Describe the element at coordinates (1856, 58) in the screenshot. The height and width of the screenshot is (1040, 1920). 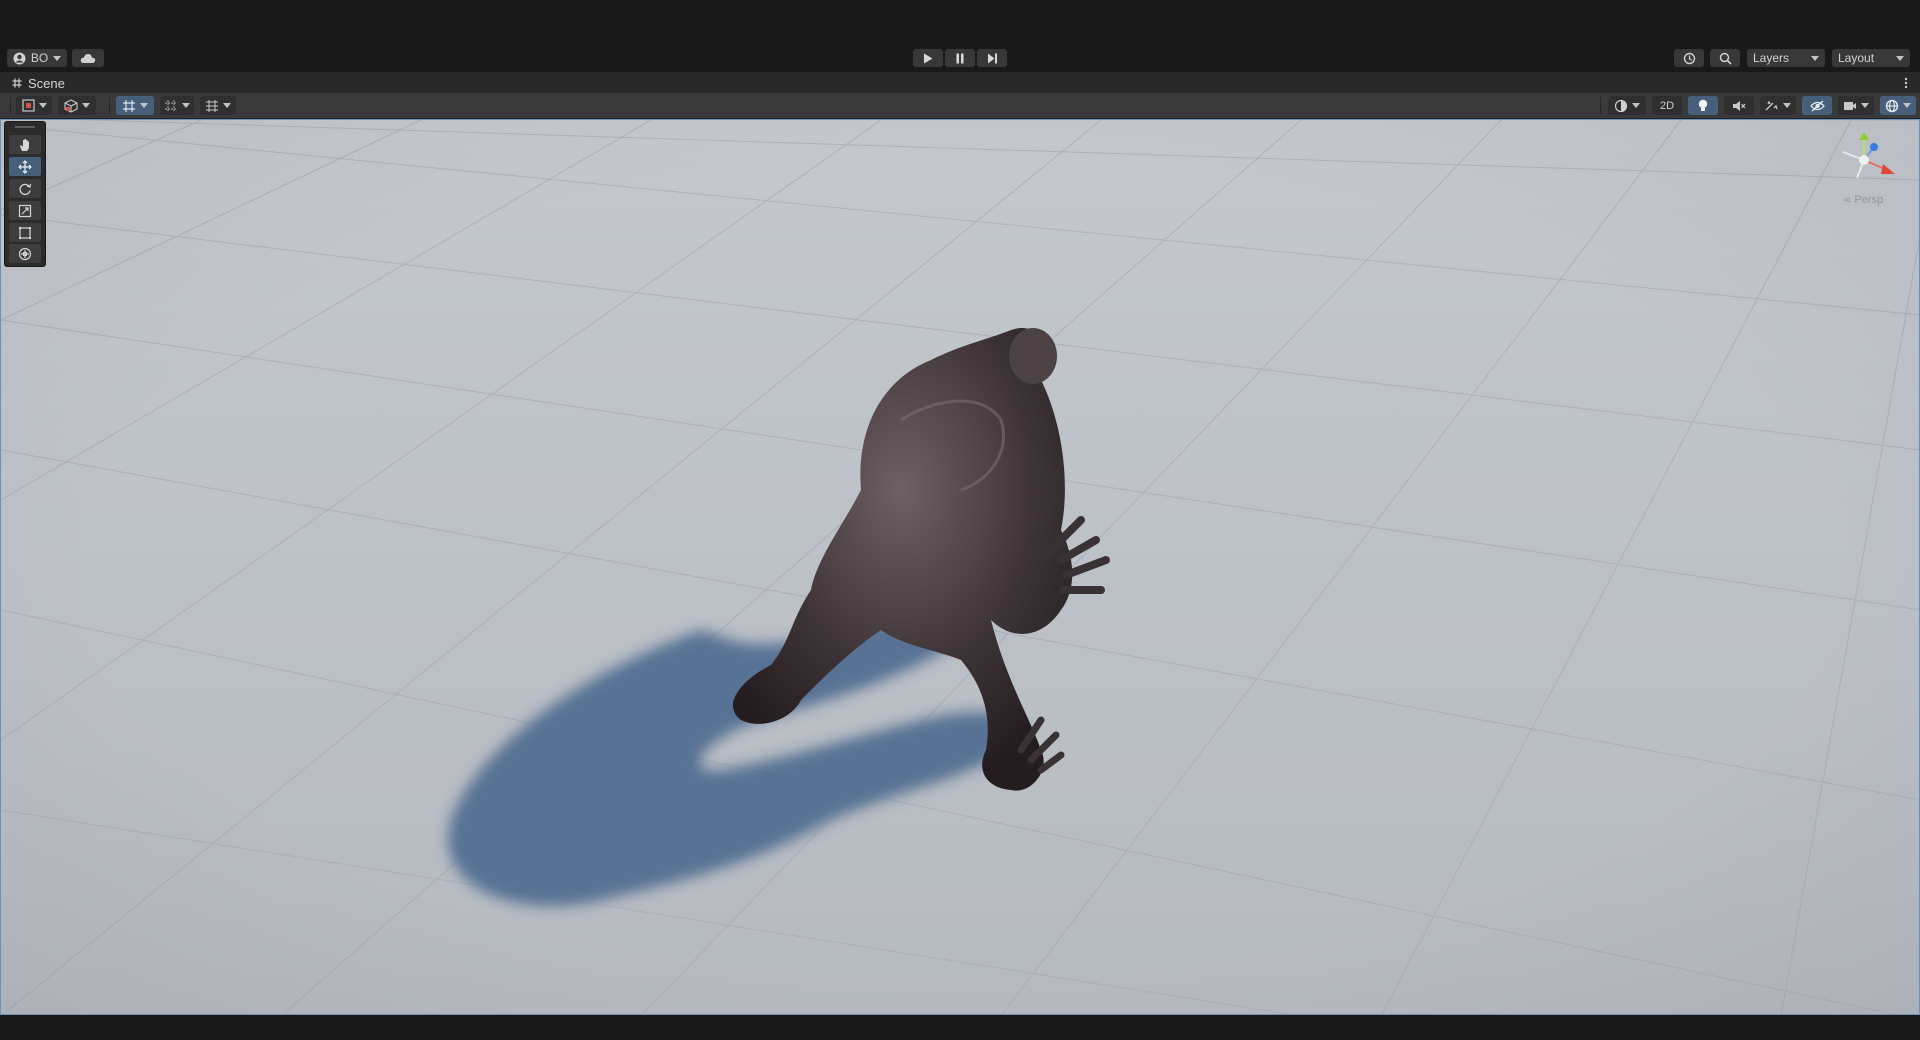
I see `layout-label: Layout` at that location.